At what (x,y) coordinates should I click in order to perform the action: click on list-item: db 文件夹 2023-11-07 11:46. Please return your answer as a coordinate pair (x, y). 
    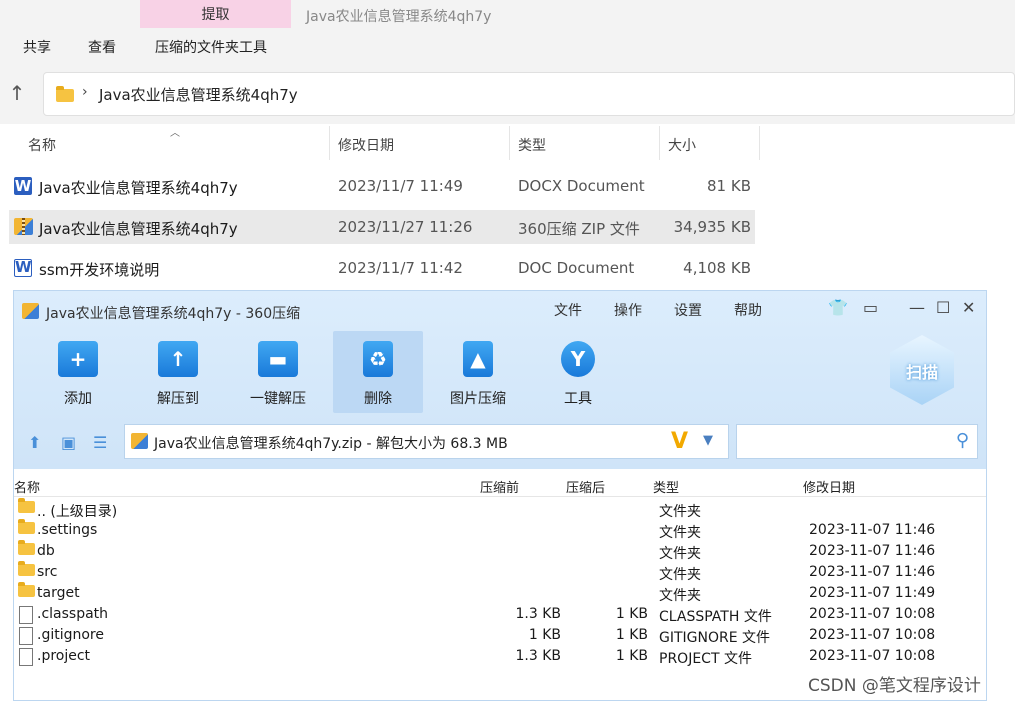
    Looking at the image, I should click on (500, 551).